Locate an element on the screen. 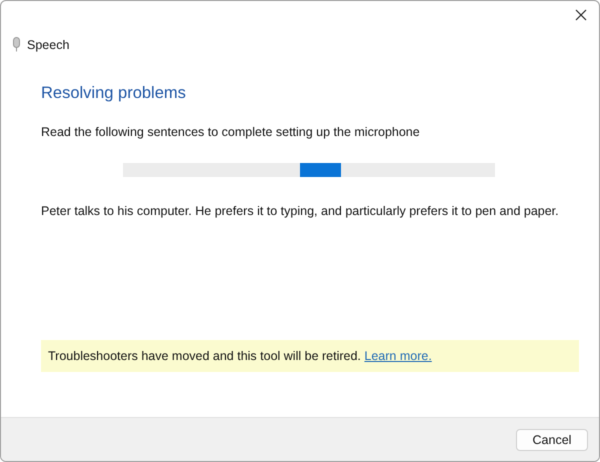  learn-more-link: Learn more. is located at coordinates (398, 356).